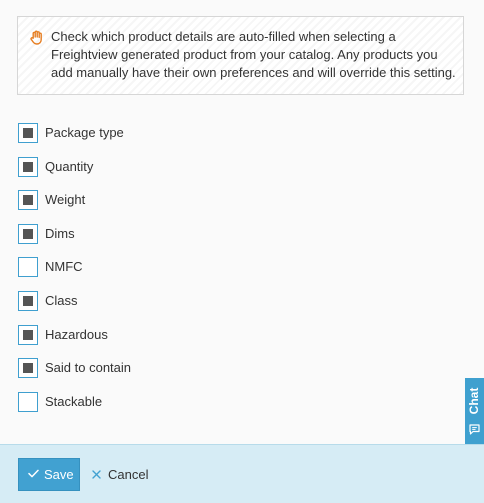 Image resolution: width=484 pixels, height=503 pixels. I want to click on close-icon, so click(96, 474).